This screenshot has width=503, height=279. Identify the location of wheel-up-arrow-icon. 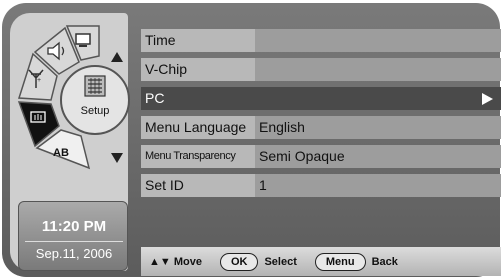
(117, 57).